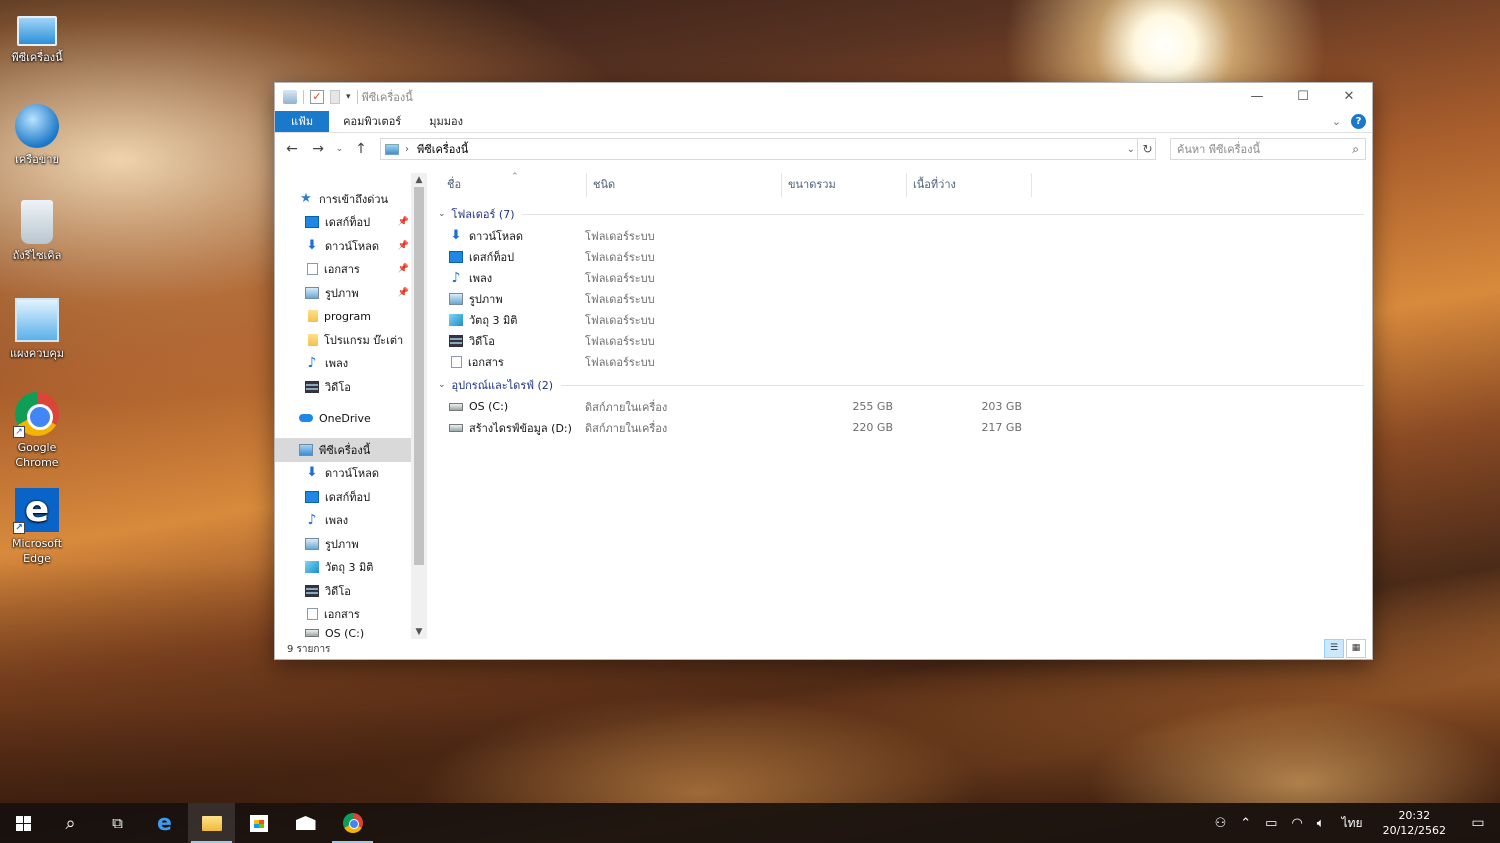  Describe the element at coordinates (258, 823) in the screenshot. I see `taskbar-store` at that location.